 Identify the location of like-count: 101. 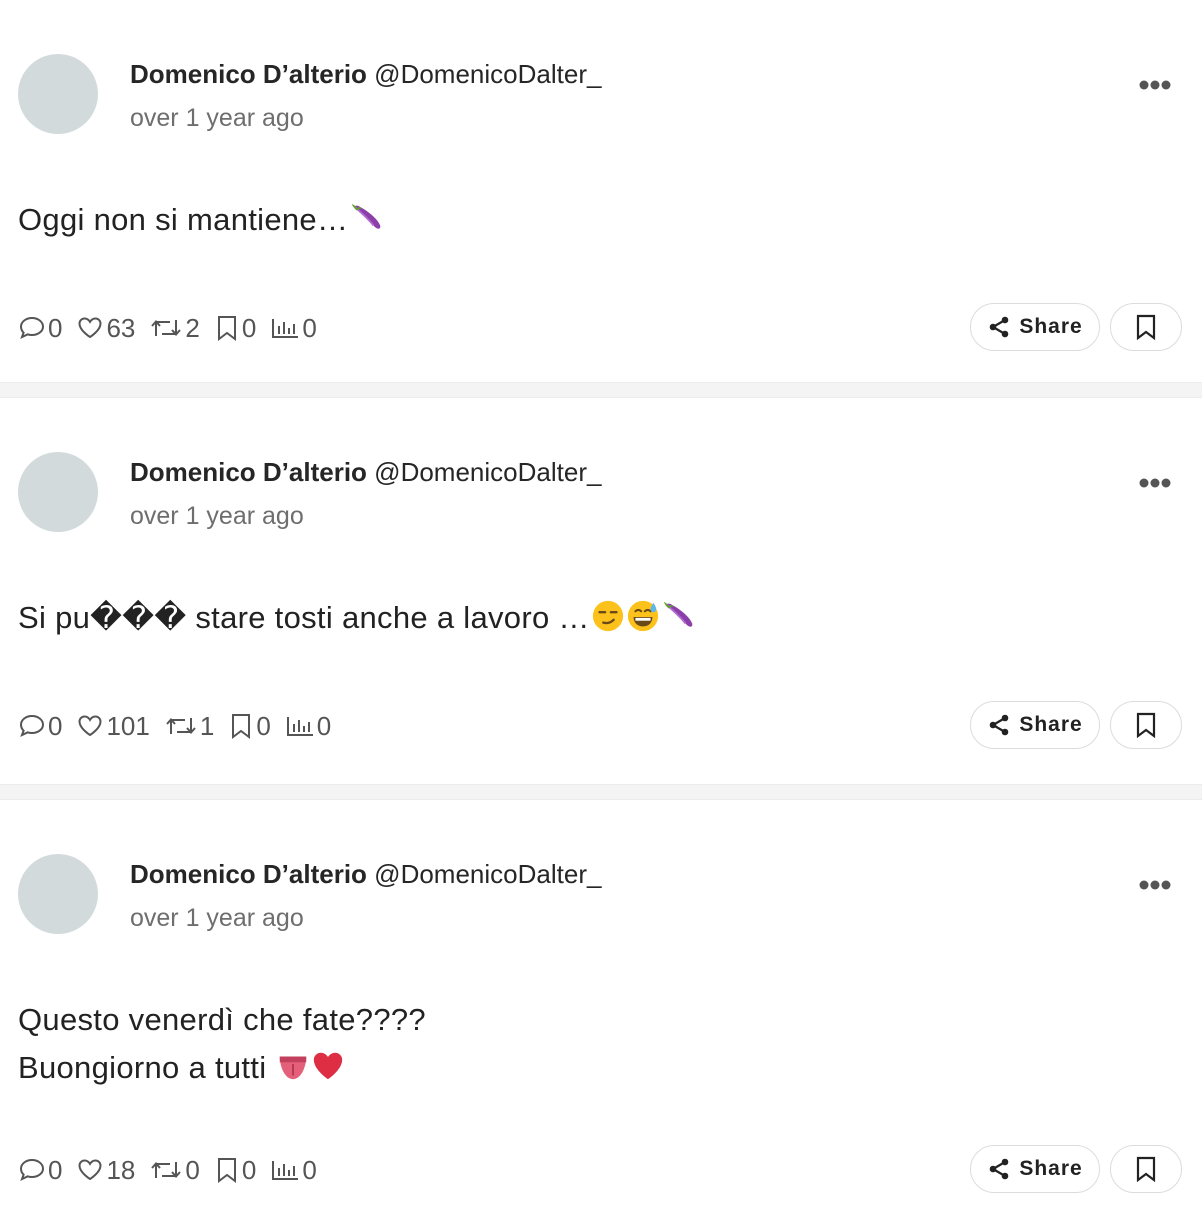
(128, 726).